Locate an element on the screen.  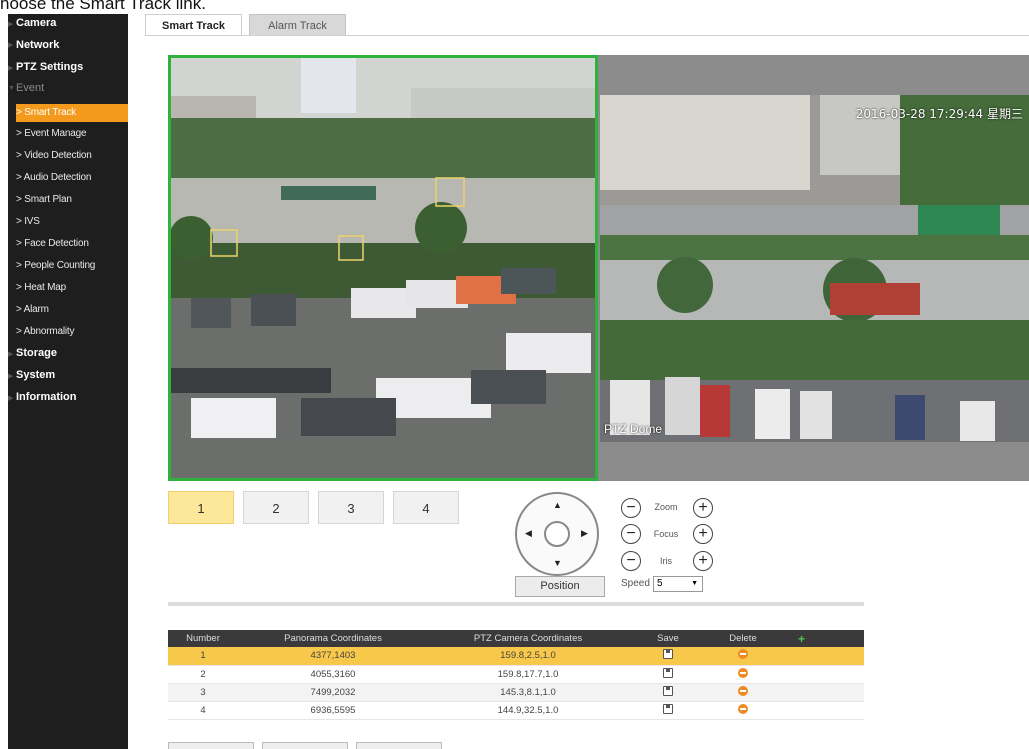
focus-plus-button: + is located at coordinates (703, 534).